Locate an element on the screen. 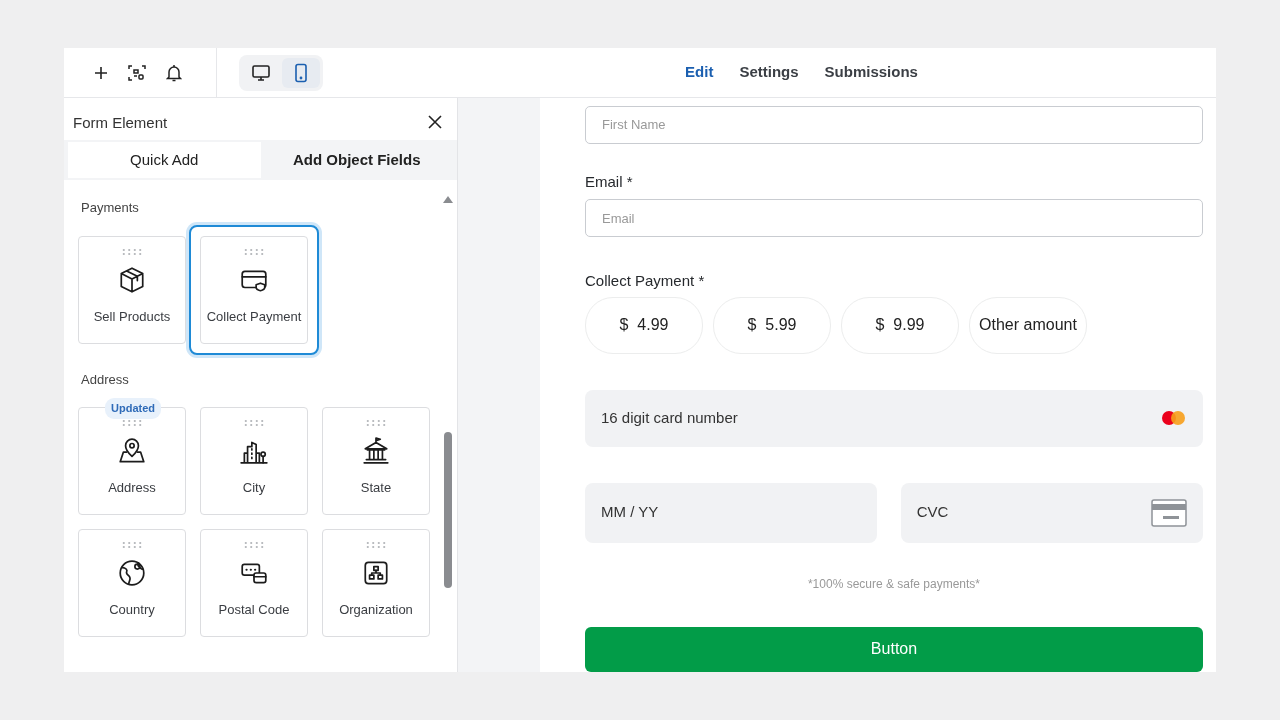 The image size is (1280, 720). columned-building-icon is located at coordinates (376, 451).